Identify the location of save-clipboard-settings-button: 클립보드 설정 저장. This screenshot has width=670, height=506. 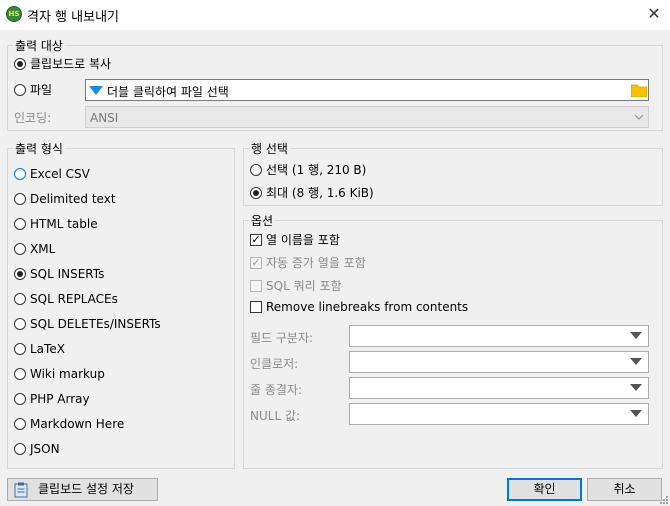
(82, 489).